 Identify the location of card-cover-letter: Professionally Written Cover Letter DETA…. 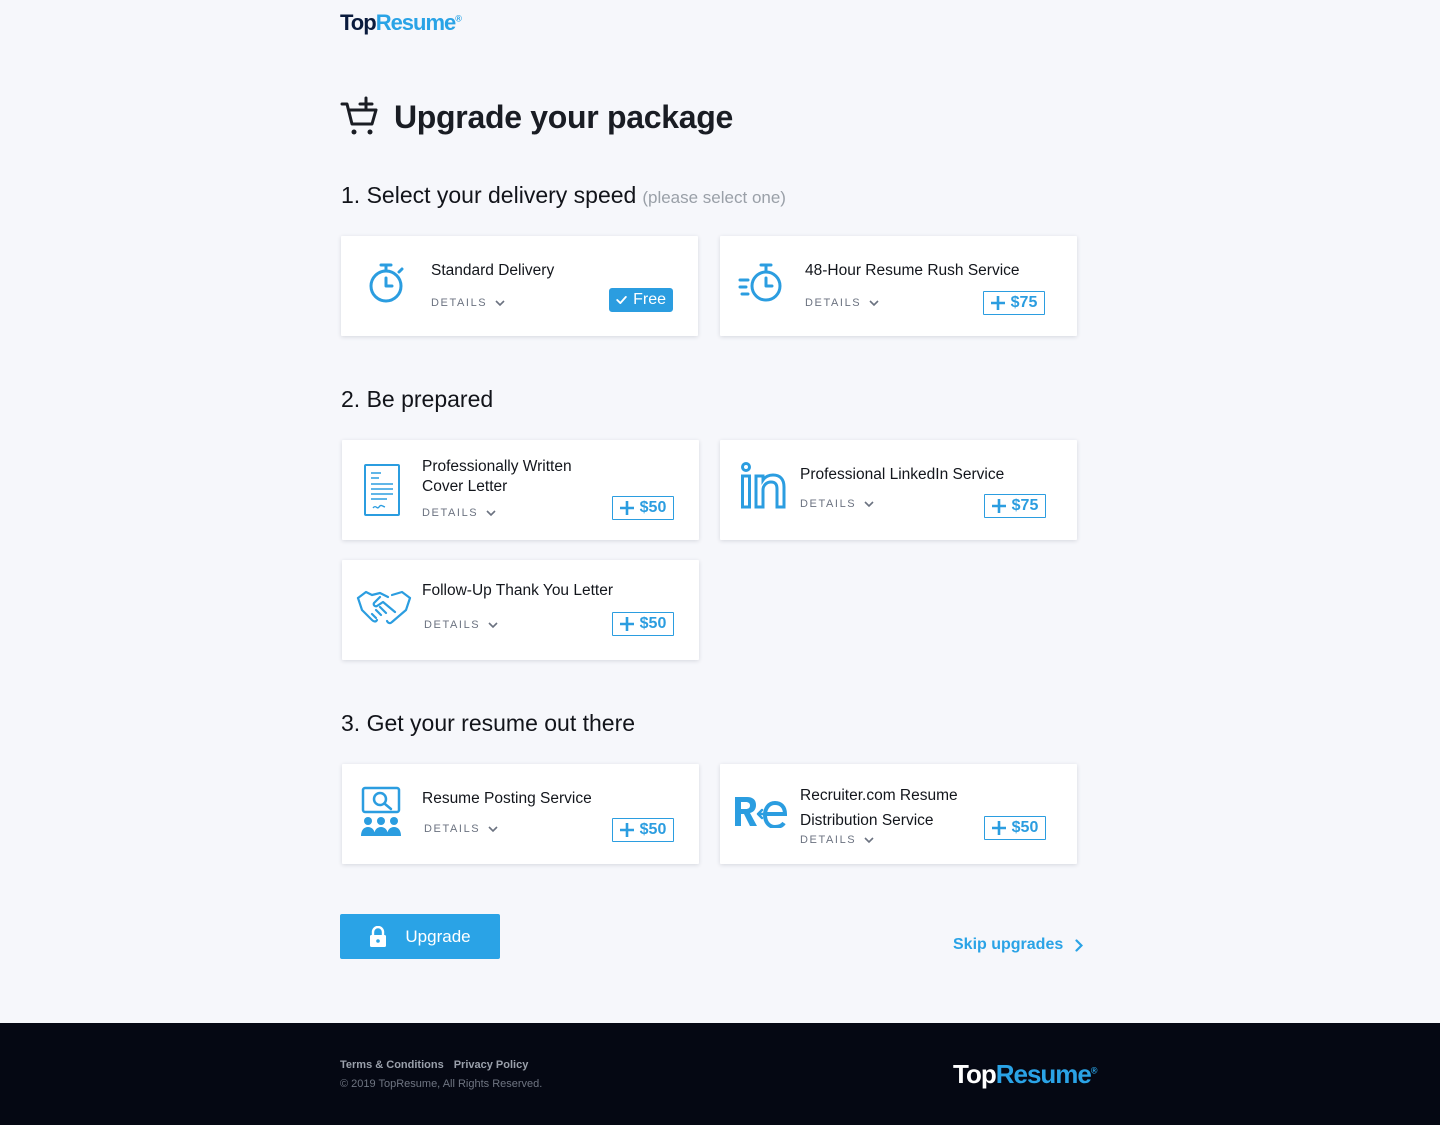
(520, 490).